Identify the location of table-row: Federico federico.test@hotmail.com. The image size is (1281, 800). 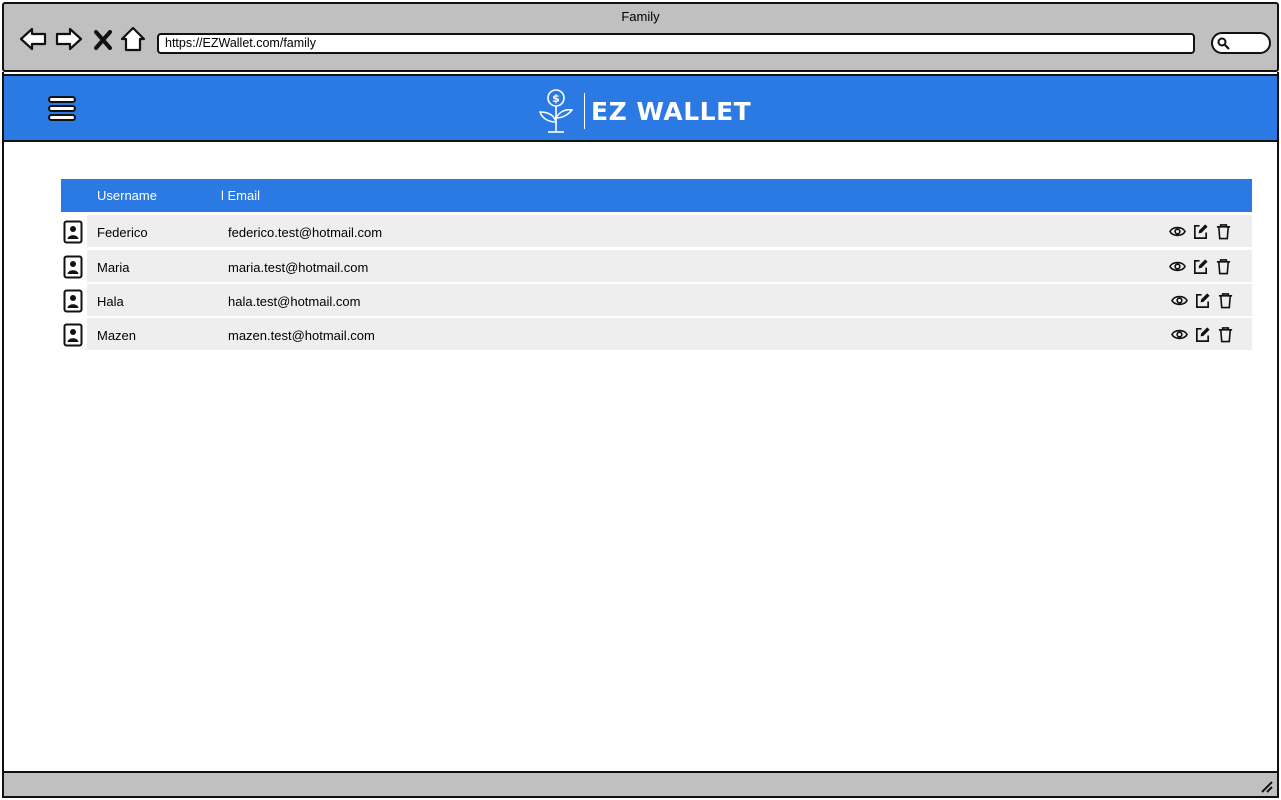
(656, 231).